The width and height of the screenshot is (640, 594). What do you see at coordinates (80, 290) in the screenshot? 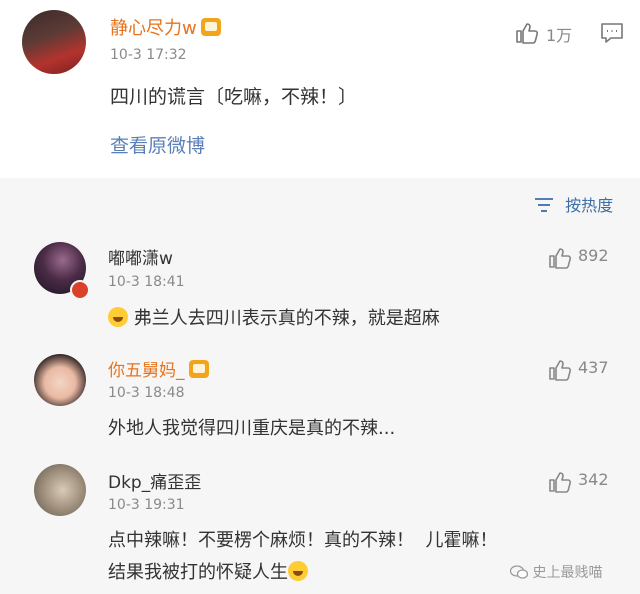
I see `verified-badge-icon` at bounding box center [80, 290].